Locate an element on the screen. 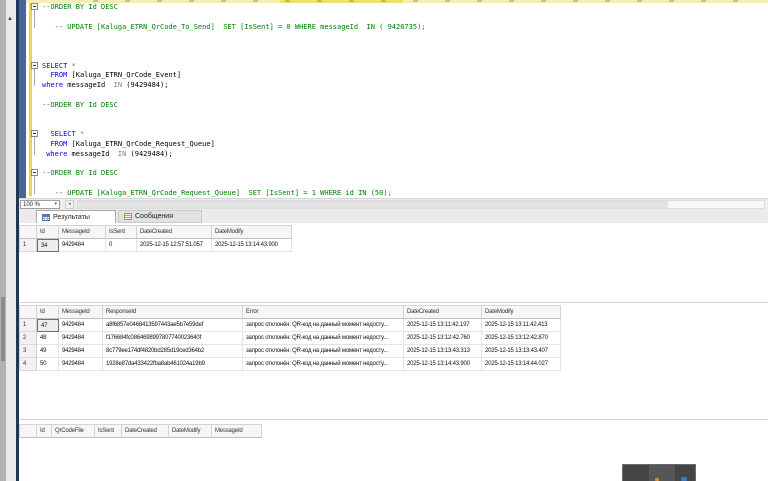 The image size is (768, 481). grid-cell: 49 is located at coordinates (48, 351).